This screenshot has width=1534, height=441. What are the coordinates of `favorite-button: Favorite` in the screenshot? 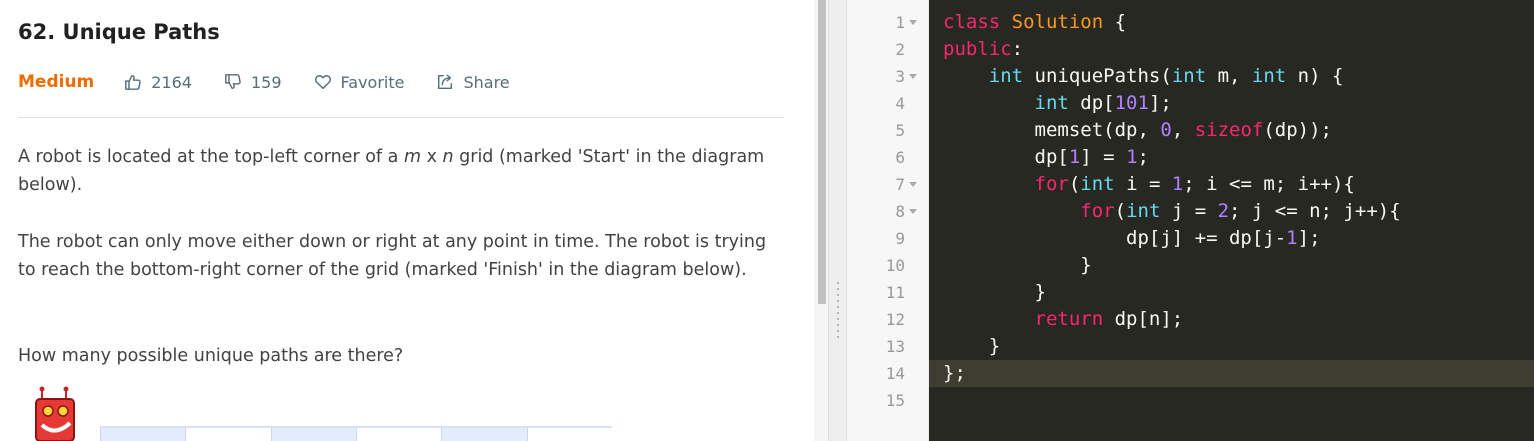 It's located at (359, 82).